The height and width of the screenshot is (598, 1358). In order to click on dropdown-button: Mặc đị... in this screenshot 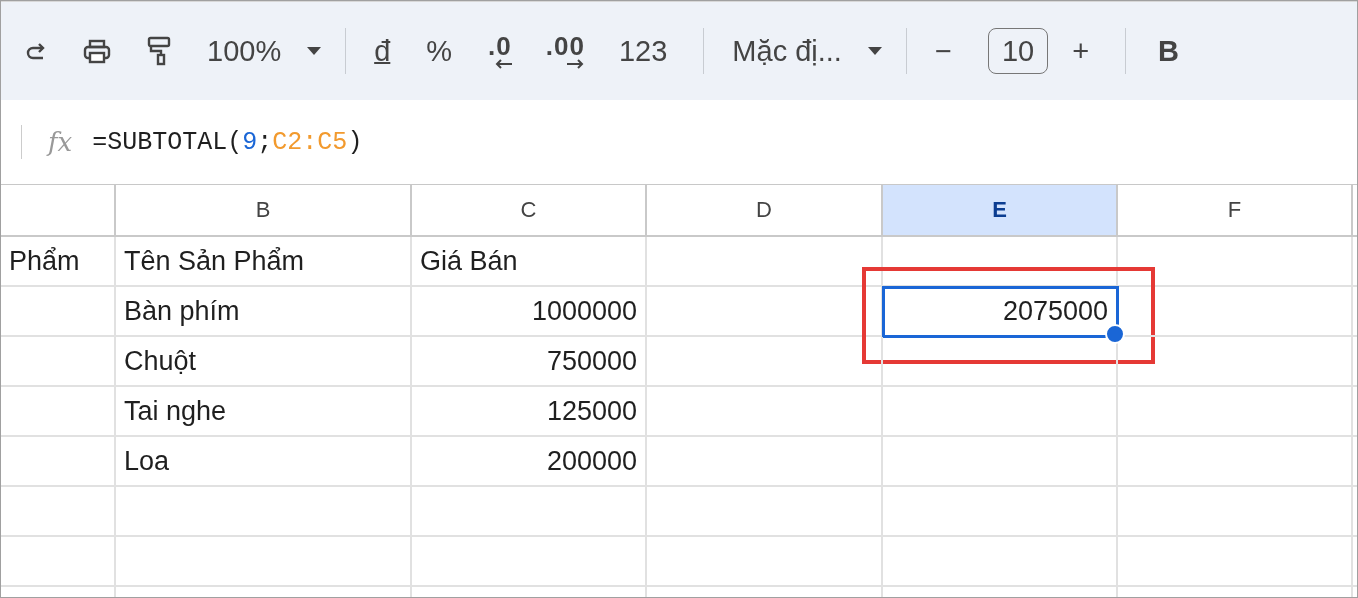, I will do `click(787, 51)`.